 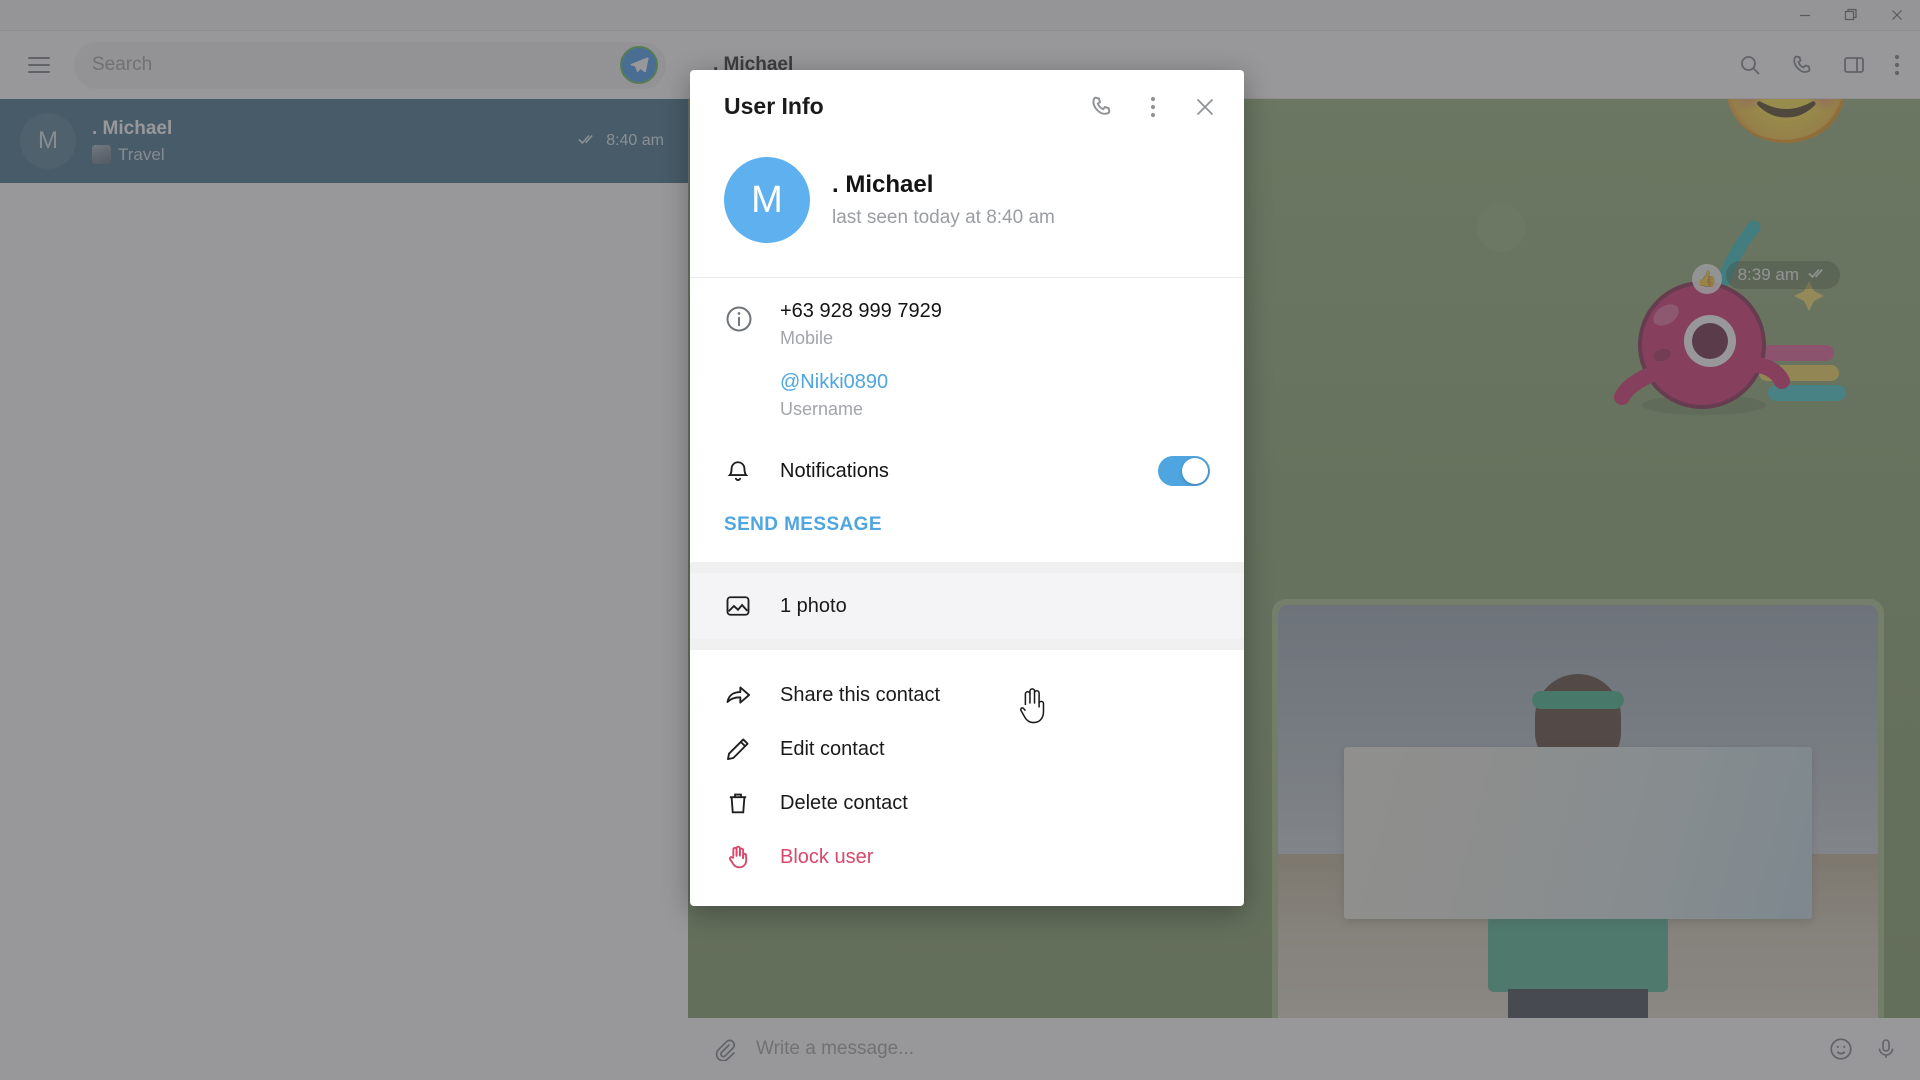 What do you see at coordinates (752, 857) in the screenshot?
I see `block-hand-icon` at bounding box center [752, 857].